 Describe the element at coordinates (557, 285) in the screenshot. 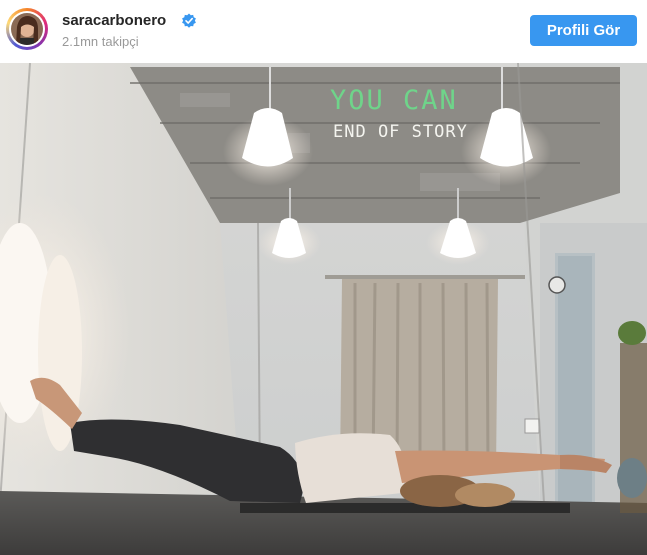

I see `wall-clock-icon` at that location.